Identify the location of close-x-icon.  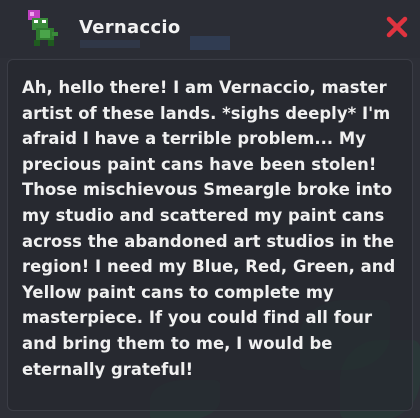
(397, 27).